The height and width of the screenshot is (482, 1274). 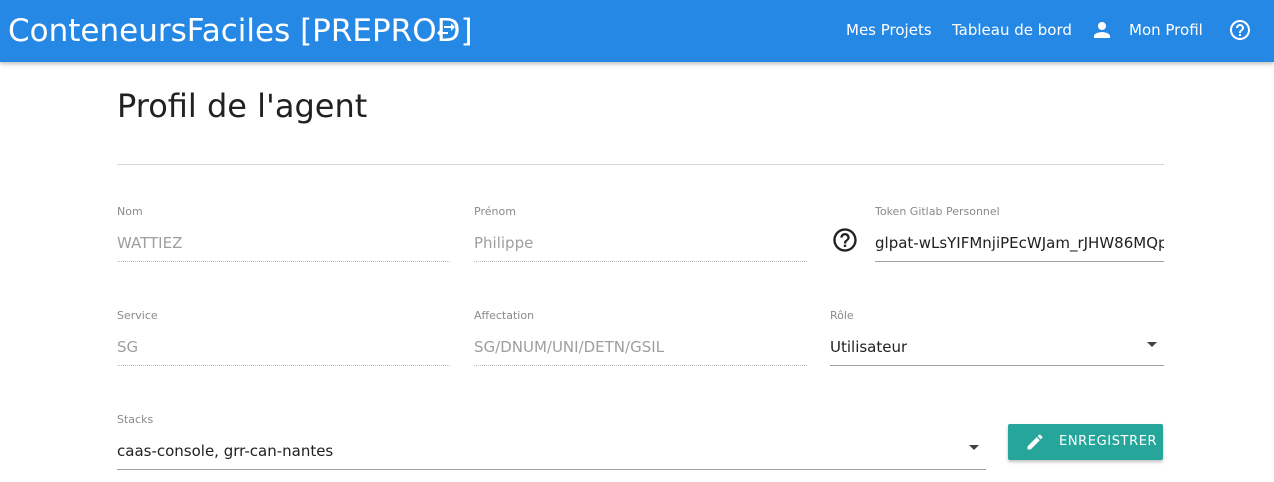 I want to click on person-icon, so click(x=1102, y=30).